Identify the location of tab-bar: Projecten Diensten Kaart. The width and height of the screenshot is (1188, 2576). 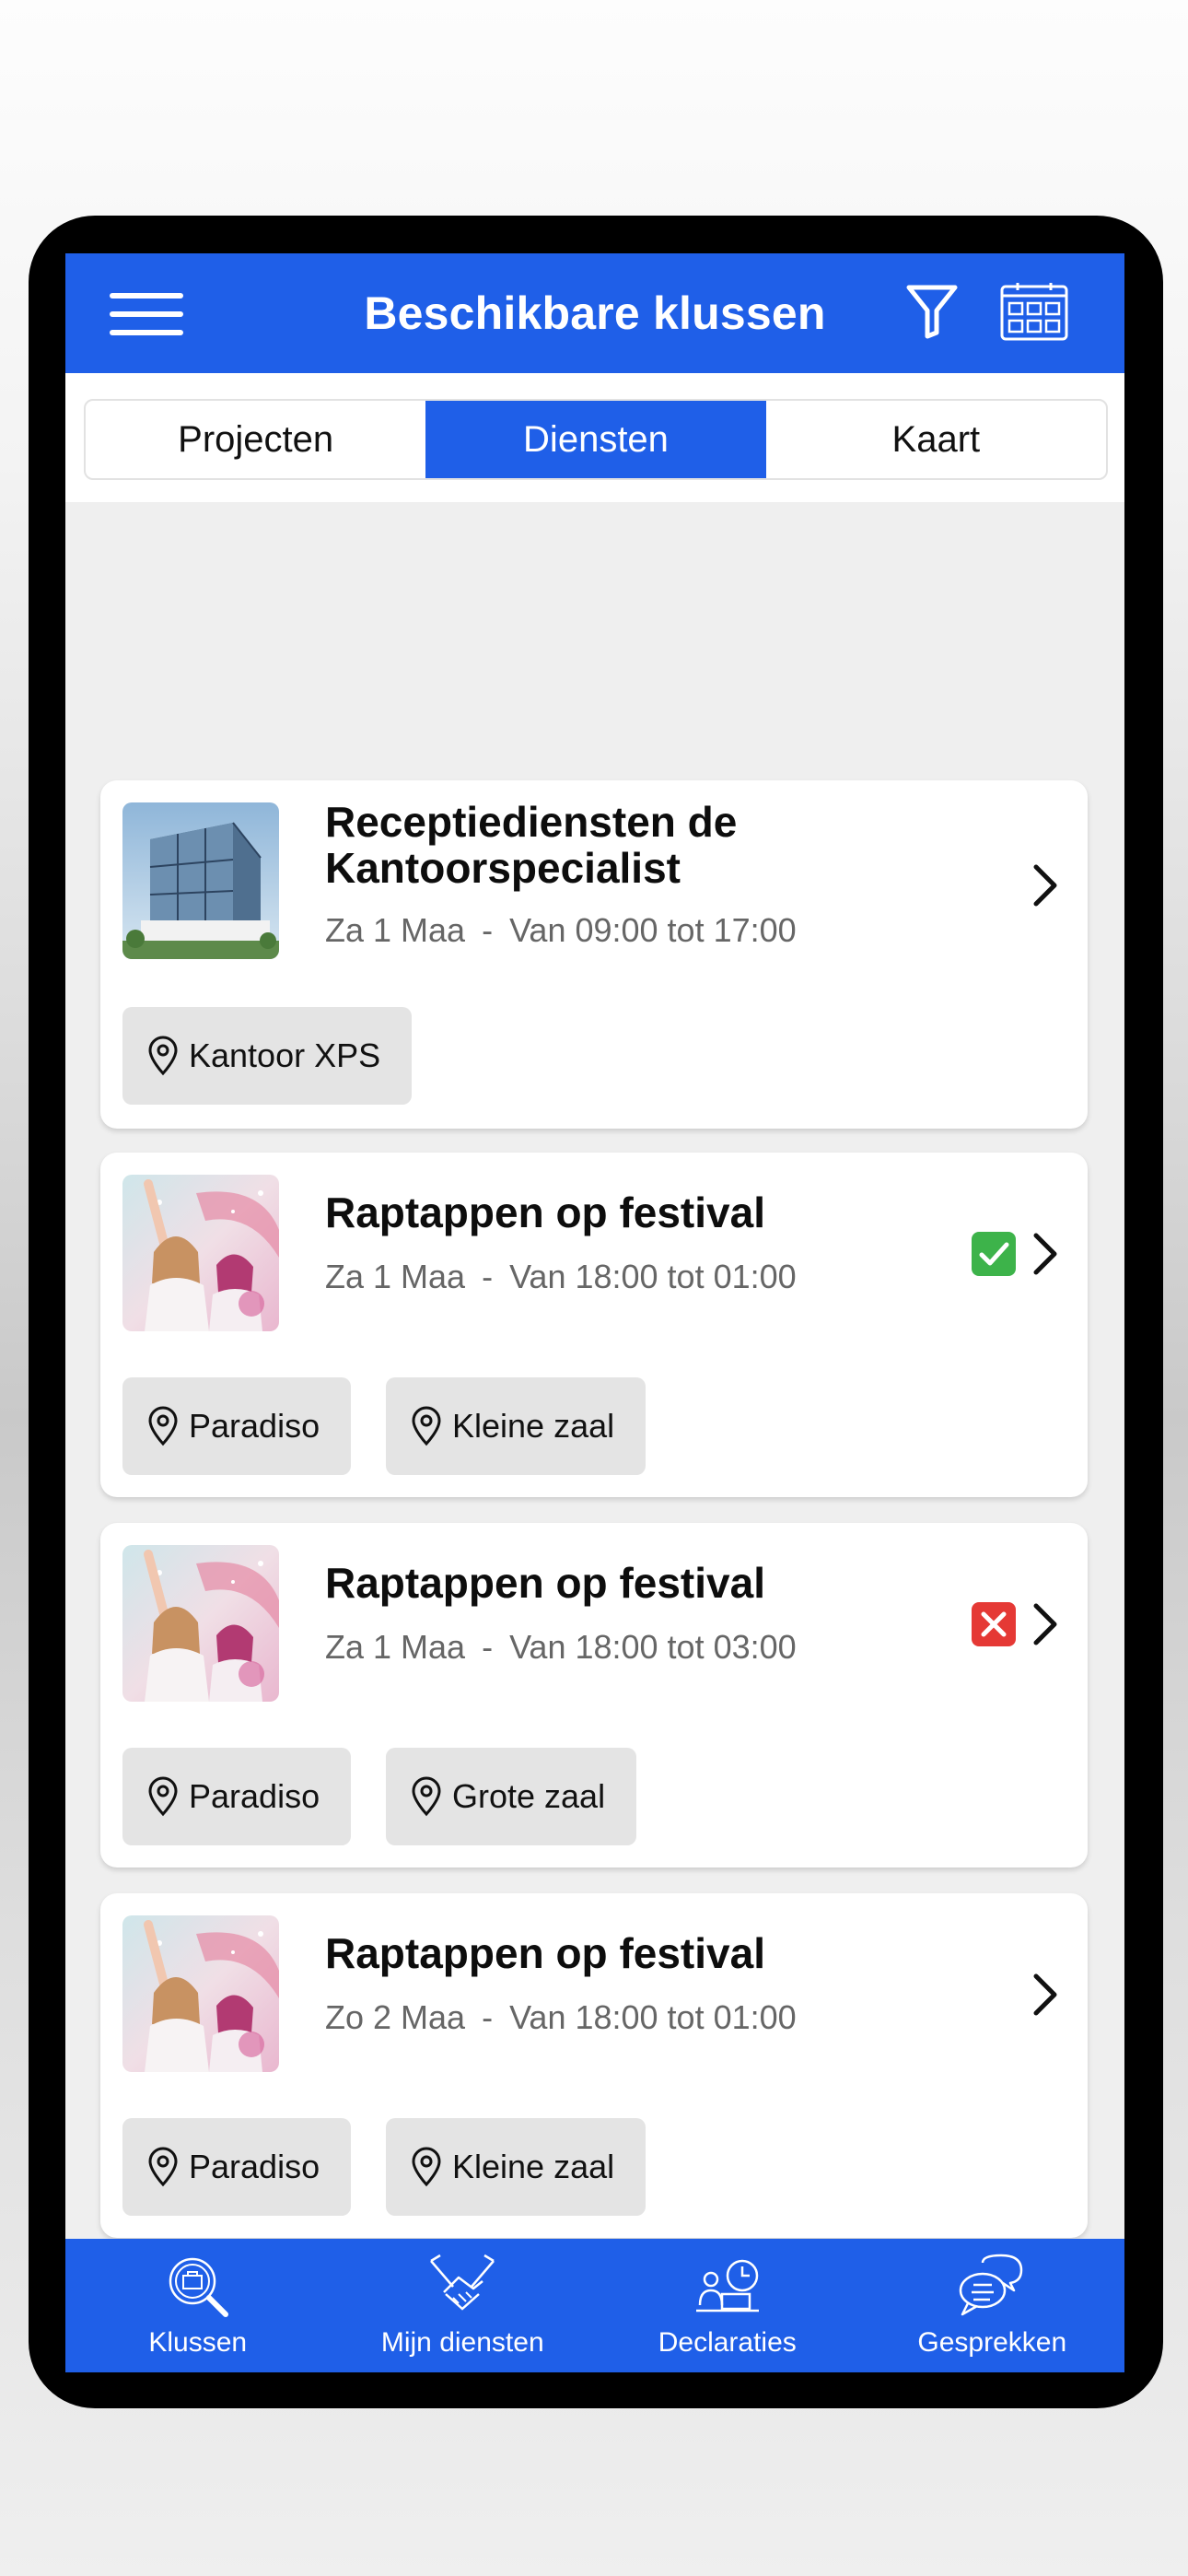
(594, 437).